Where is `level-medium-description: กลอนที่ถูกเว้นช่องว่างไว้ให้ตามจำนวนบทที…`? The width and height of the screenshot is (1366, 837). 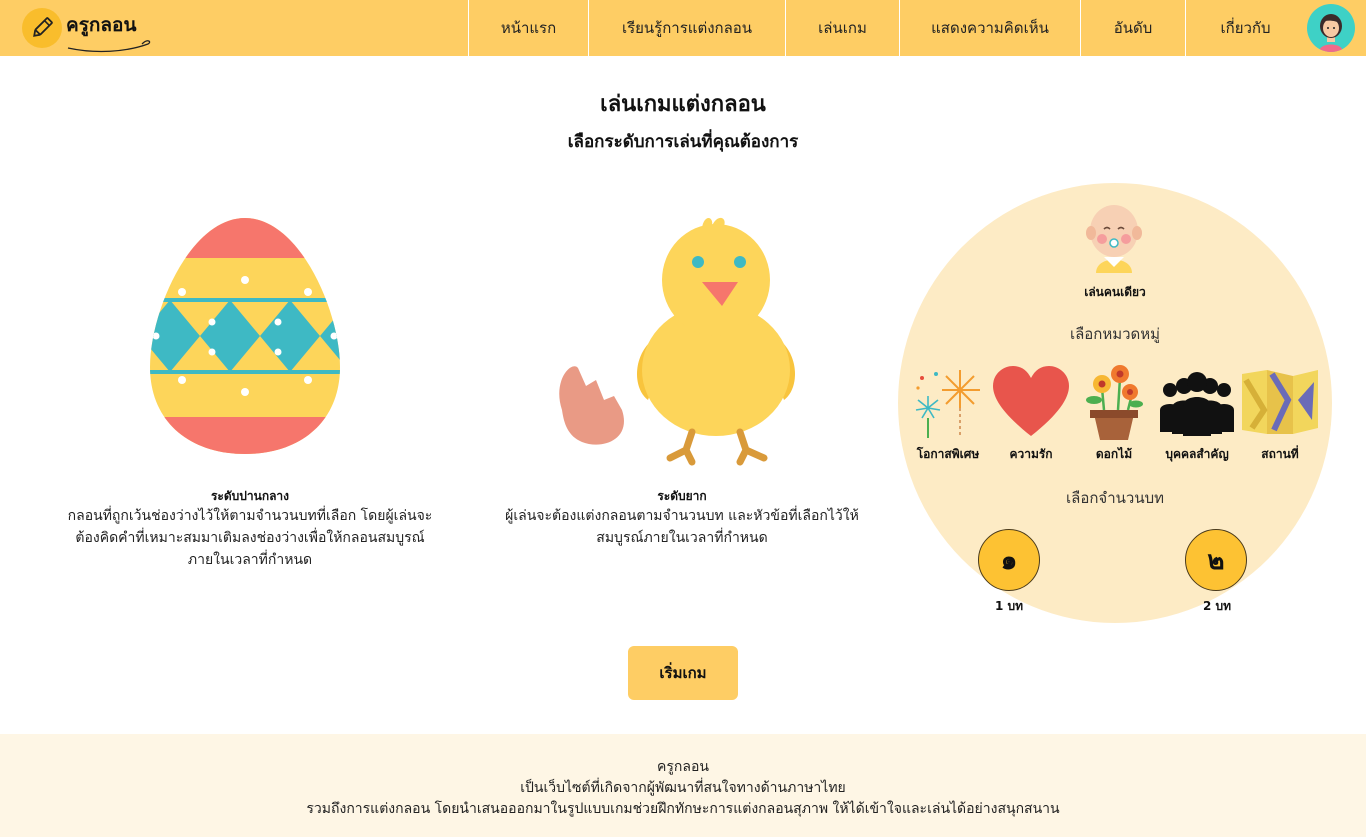
level-medium-description: กลอนที่ถูกเว้นช่องว่างไว้ให้ตามจำนวนบทที… is located at coordinates (250, 538).